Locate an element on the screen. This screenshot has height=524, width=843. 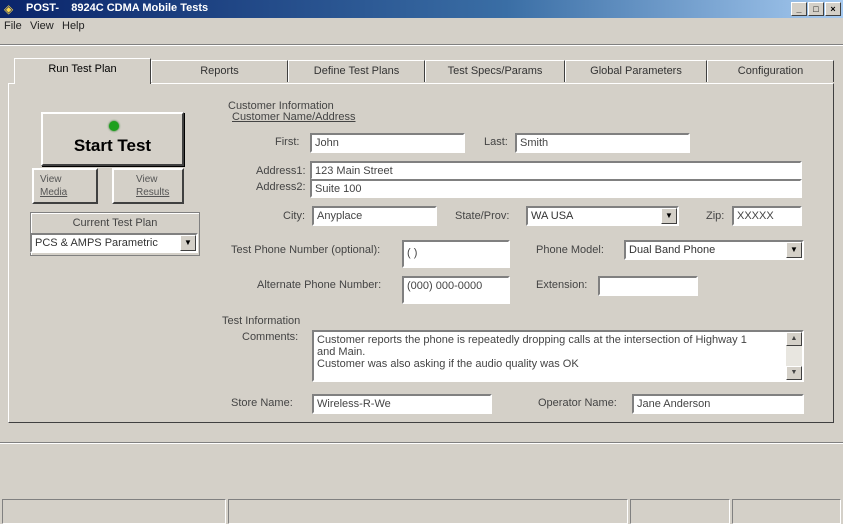
start-test-button: Start Test is located at coordinates (112, 139).